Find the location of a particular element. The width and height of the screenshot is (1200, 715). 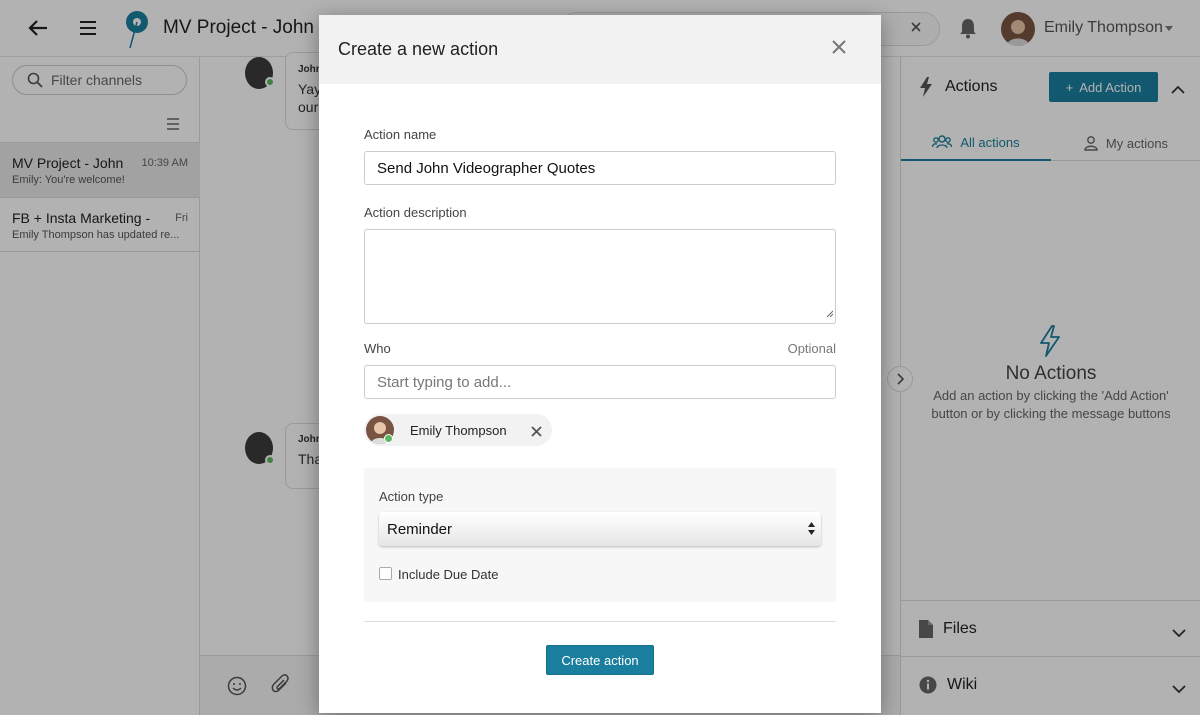

online-status-dot is located at coordinates (388, 438).